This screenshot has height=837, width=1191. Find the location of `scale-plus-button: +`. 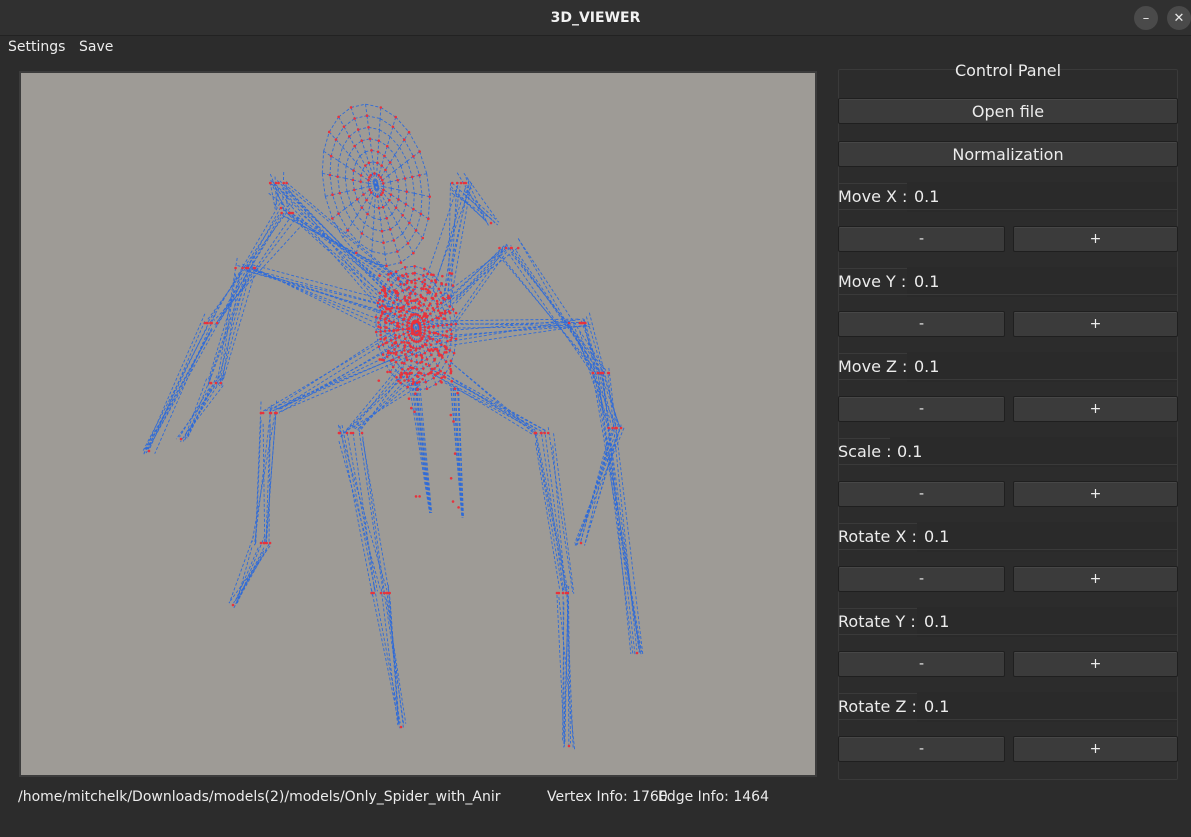

scale-plus-button: + is located at coordinates (1095, 494).